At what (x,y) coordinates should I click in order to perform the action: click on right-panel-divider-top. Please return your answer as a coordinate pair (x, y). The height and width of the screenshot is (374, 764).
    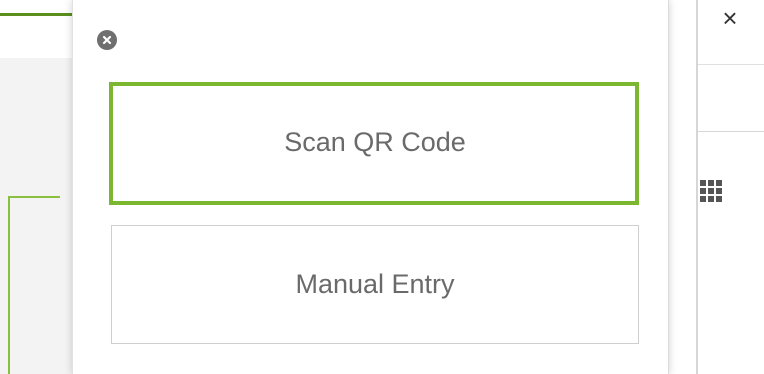
    Looking at the image, I should click on (731, 64).